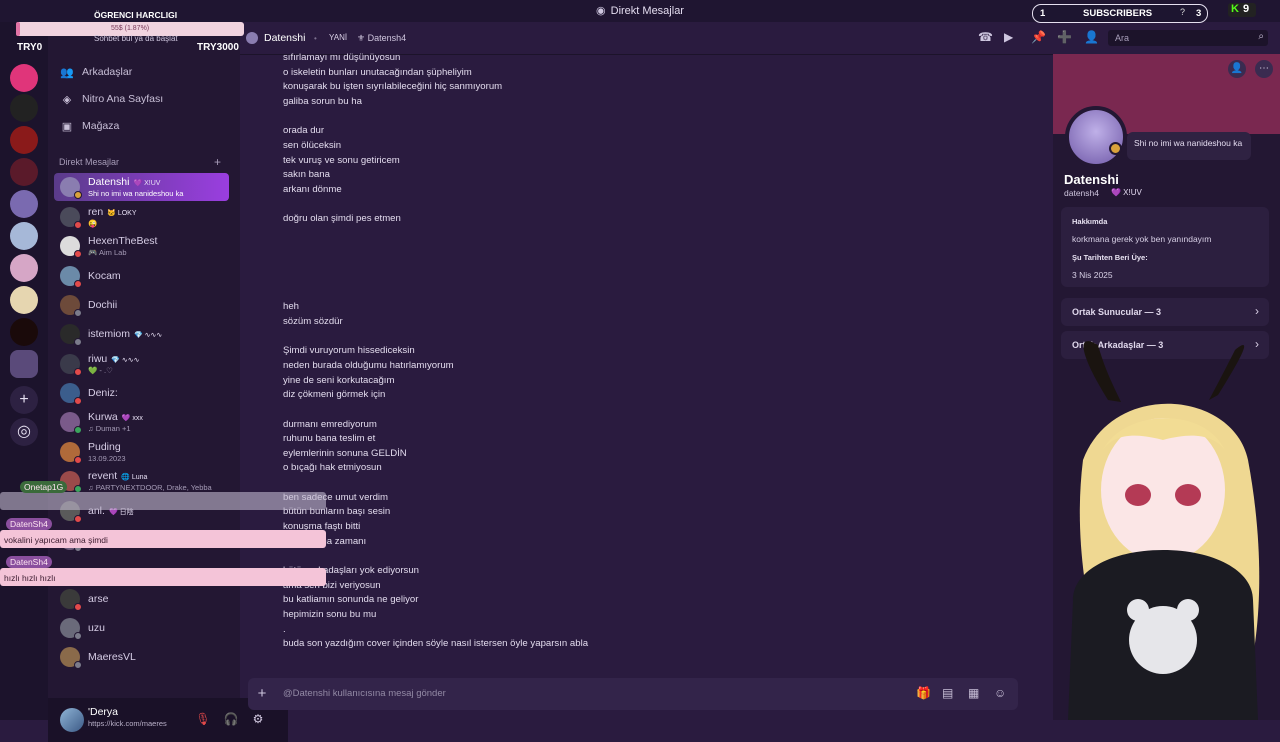 The height and width of the screenshot is (742, 1280). Describe the element at coordinates (1091, 37) in the screenshot. I see `user-profile-icon: 👤` at that location.